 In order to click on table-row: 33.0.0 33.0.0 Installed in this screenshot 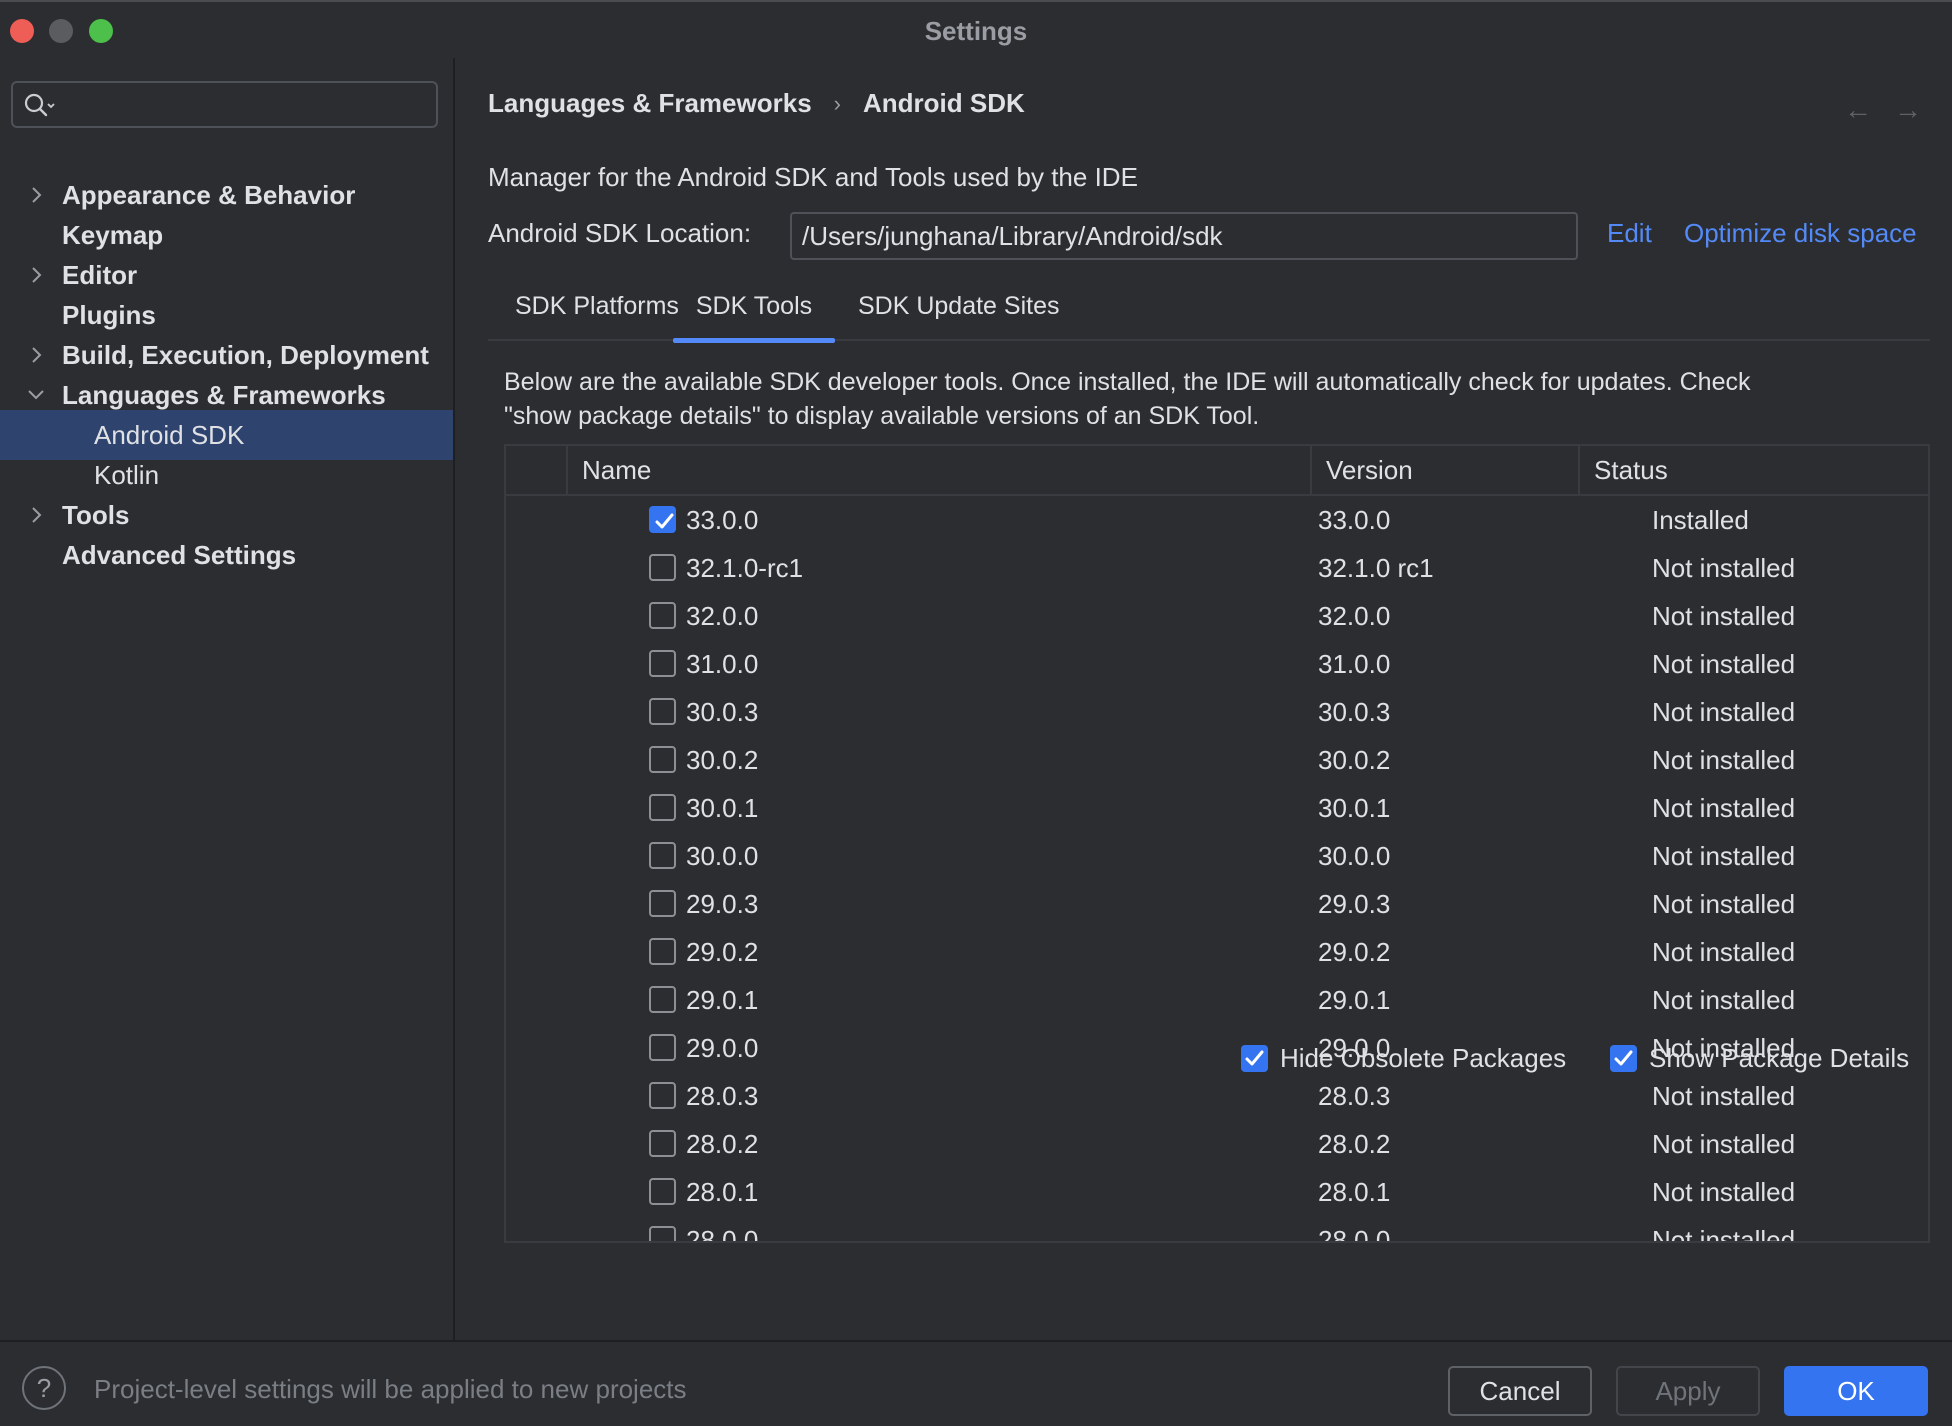, I will do `click(1217, 520)`.